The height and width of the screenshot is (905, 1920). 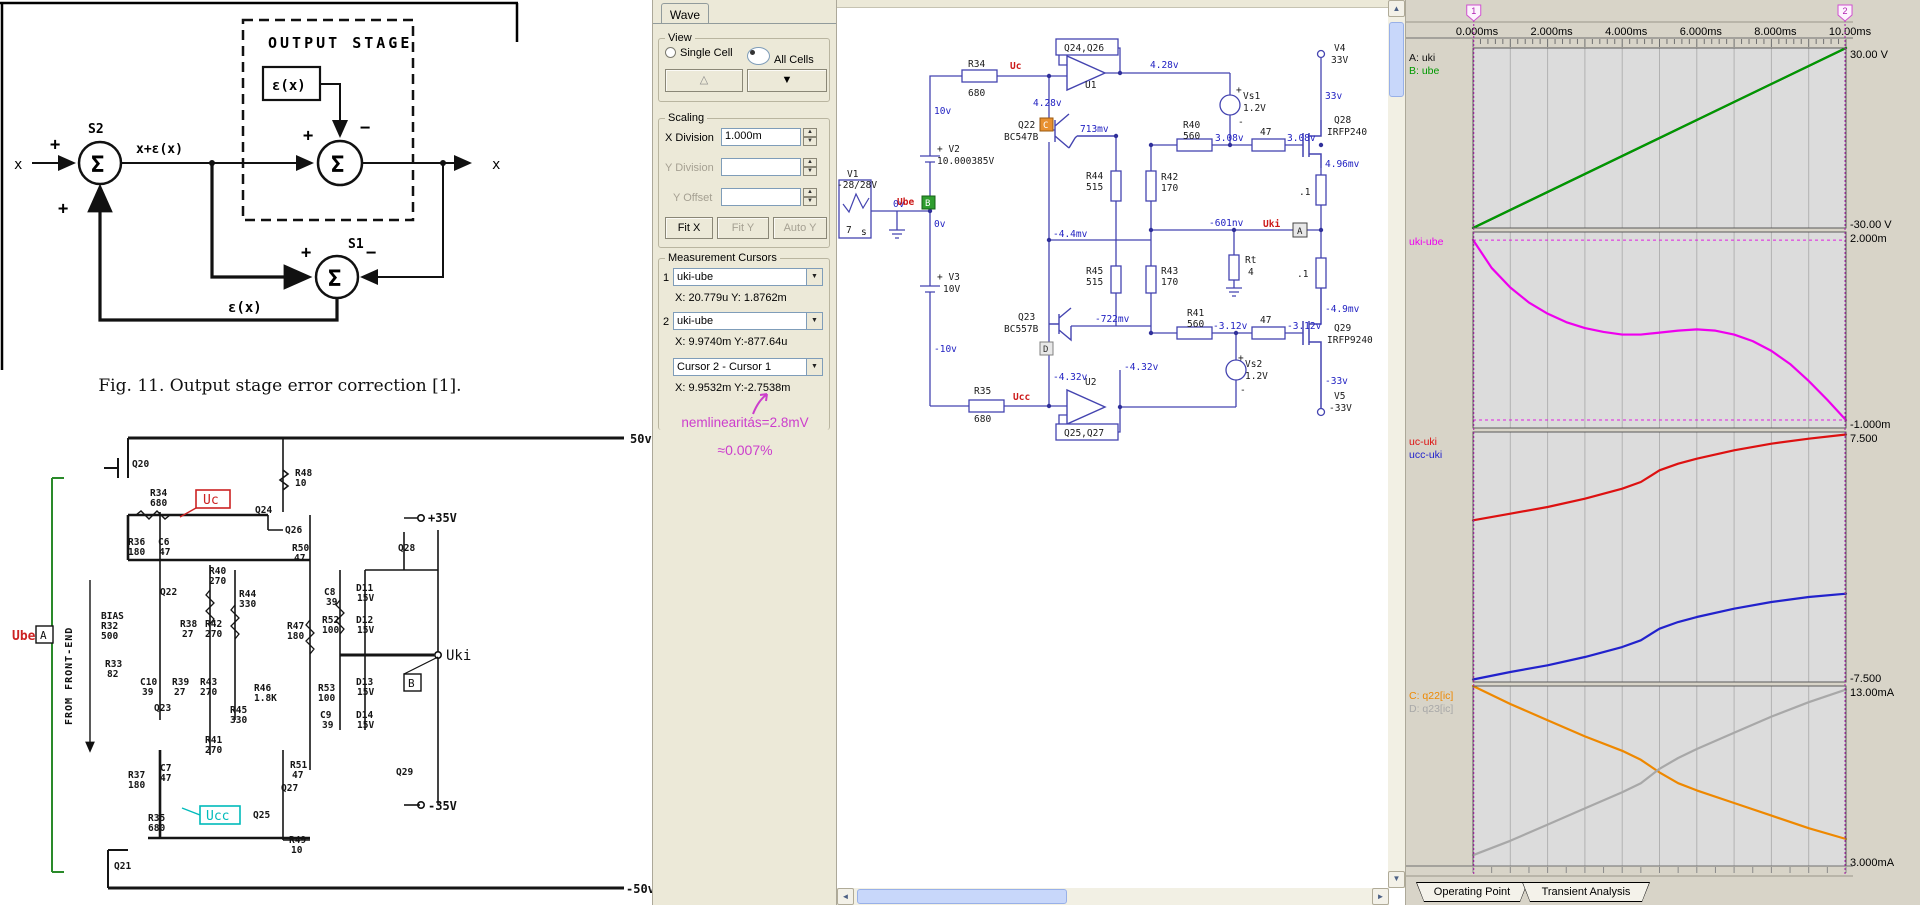 What do you see at coordinates (760, 404) in the screenshot?
I see `annotation-arrow-icon` at bounding box center [760, 404].